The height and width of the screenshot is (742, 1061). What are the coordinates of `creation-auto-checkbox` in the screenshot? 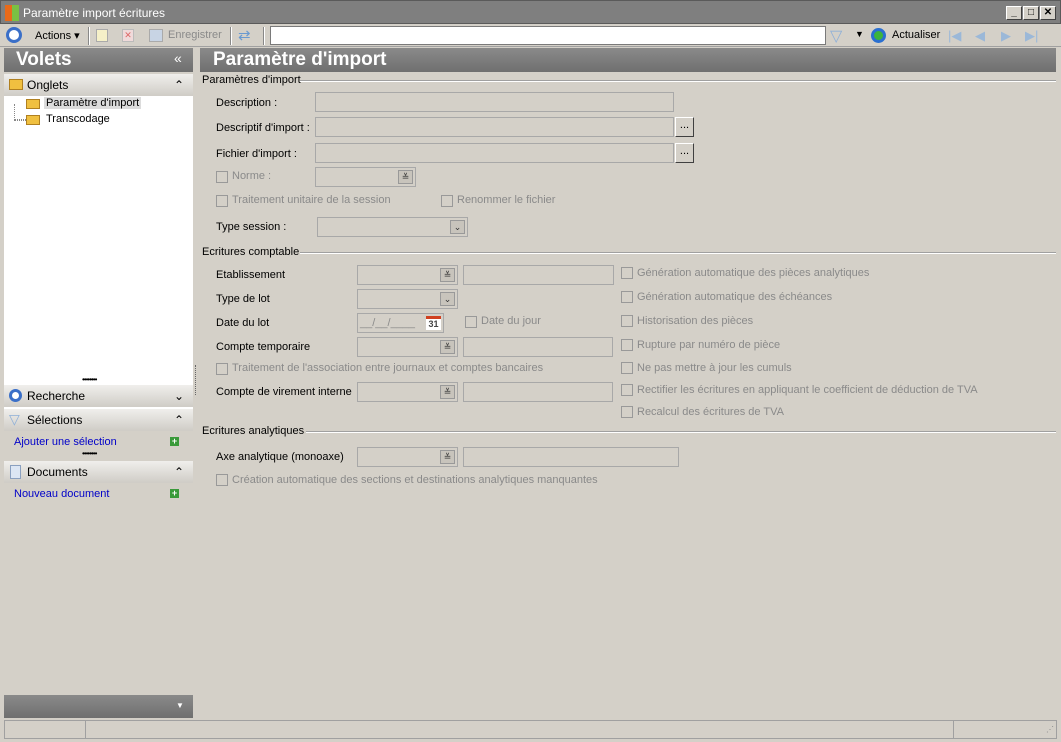 It's located at (222, 480).